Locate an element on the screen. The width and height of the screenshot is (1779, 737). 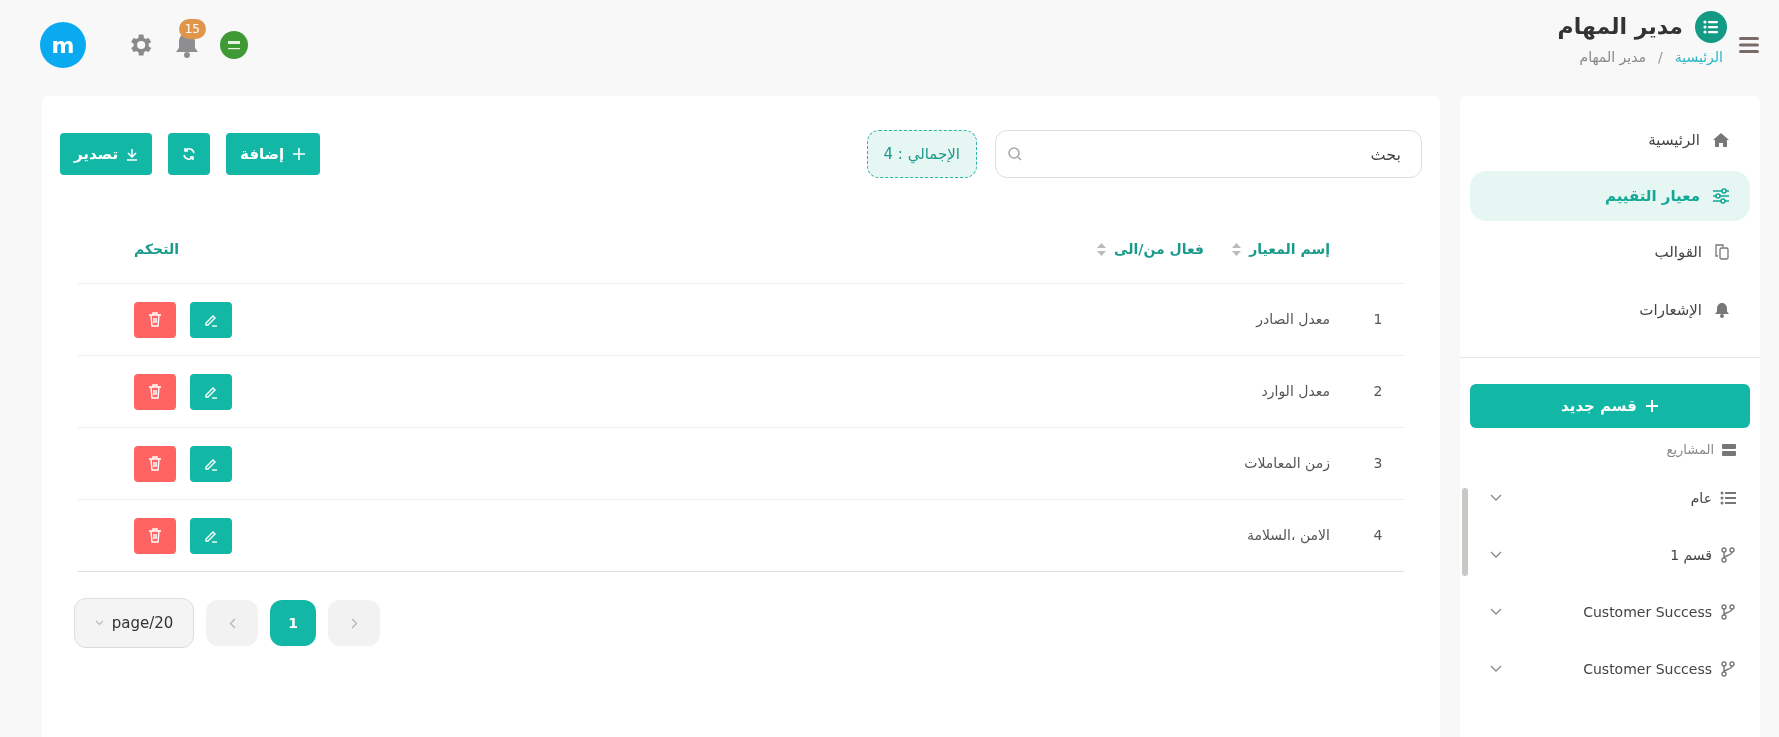
tree-item-label: قسم 1 is located at coordinates (1691, 555).